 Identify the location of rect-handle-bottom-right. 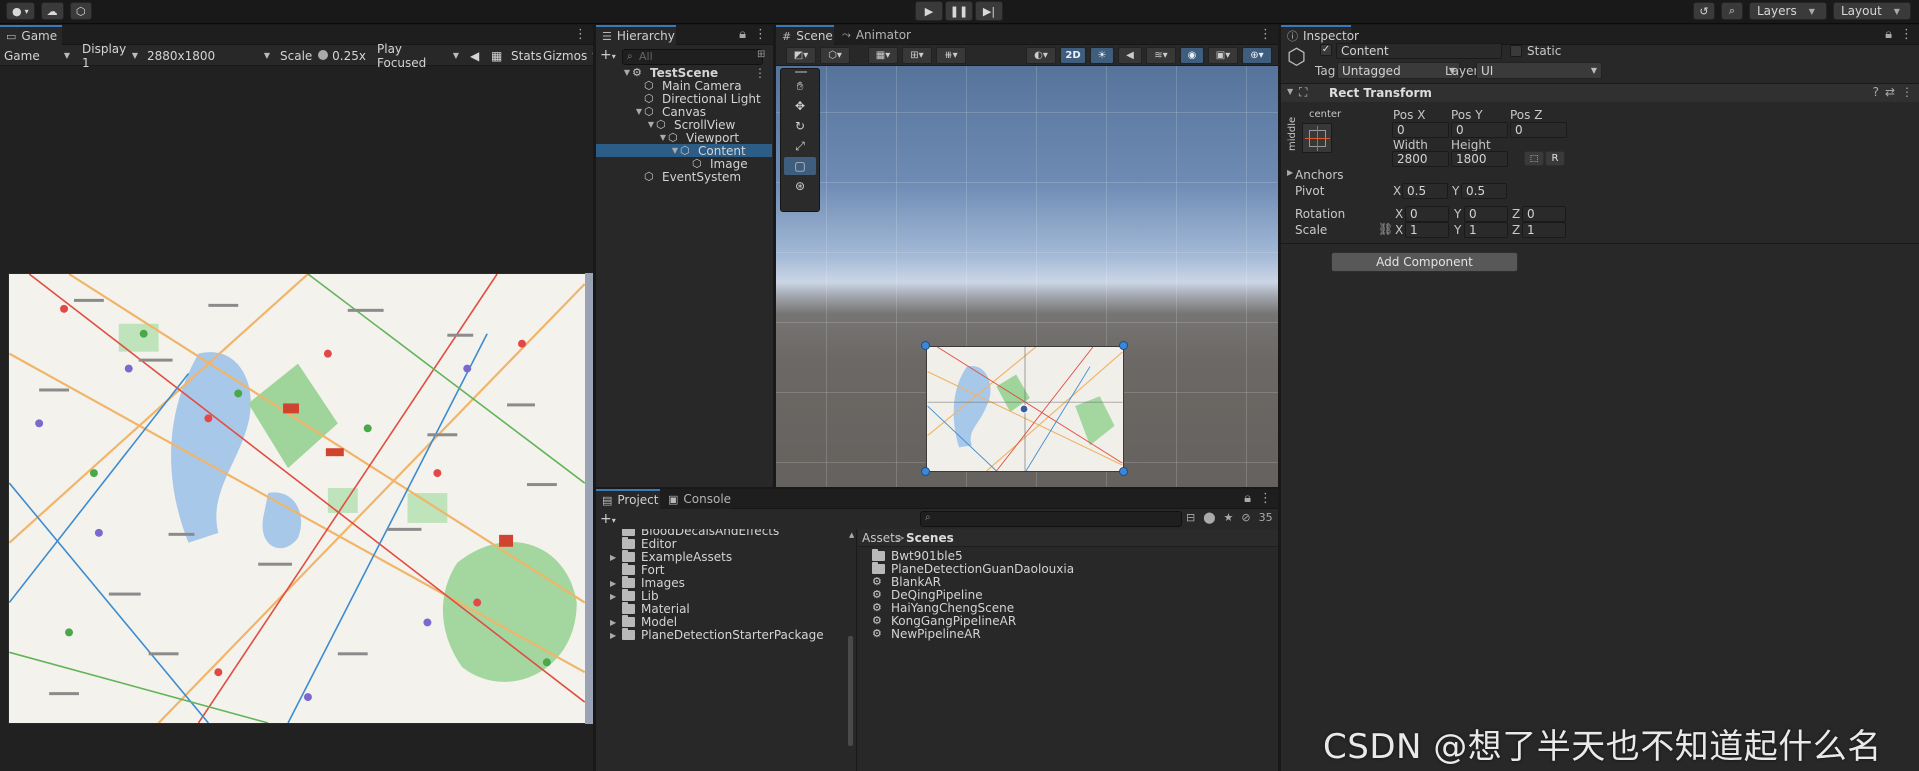
(1123, 471).